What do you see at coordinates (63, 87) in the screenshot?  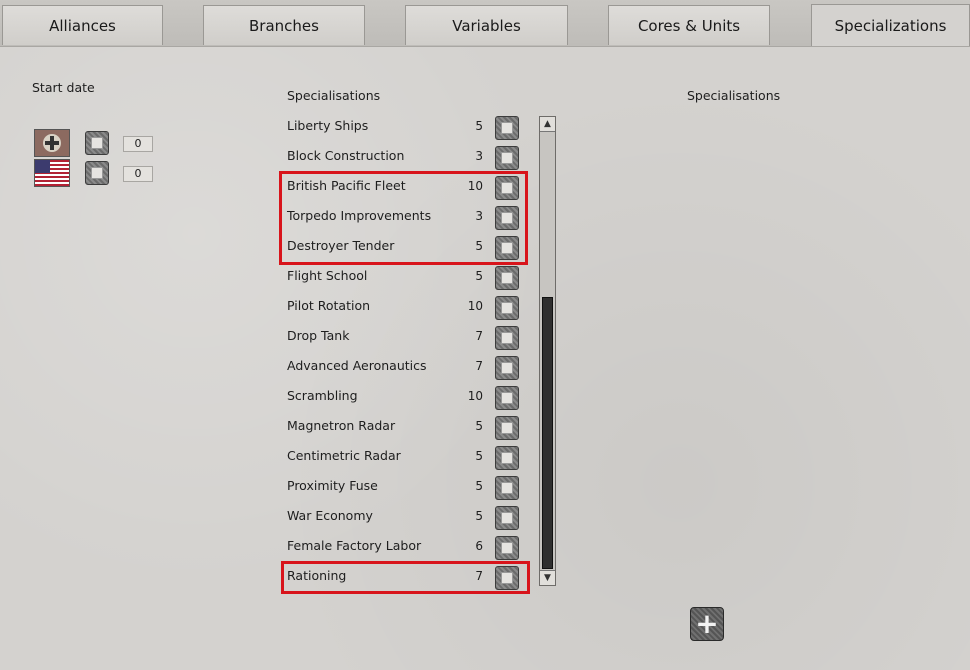 I see `start-date-label: Start date` at bounding box center [63, 87].